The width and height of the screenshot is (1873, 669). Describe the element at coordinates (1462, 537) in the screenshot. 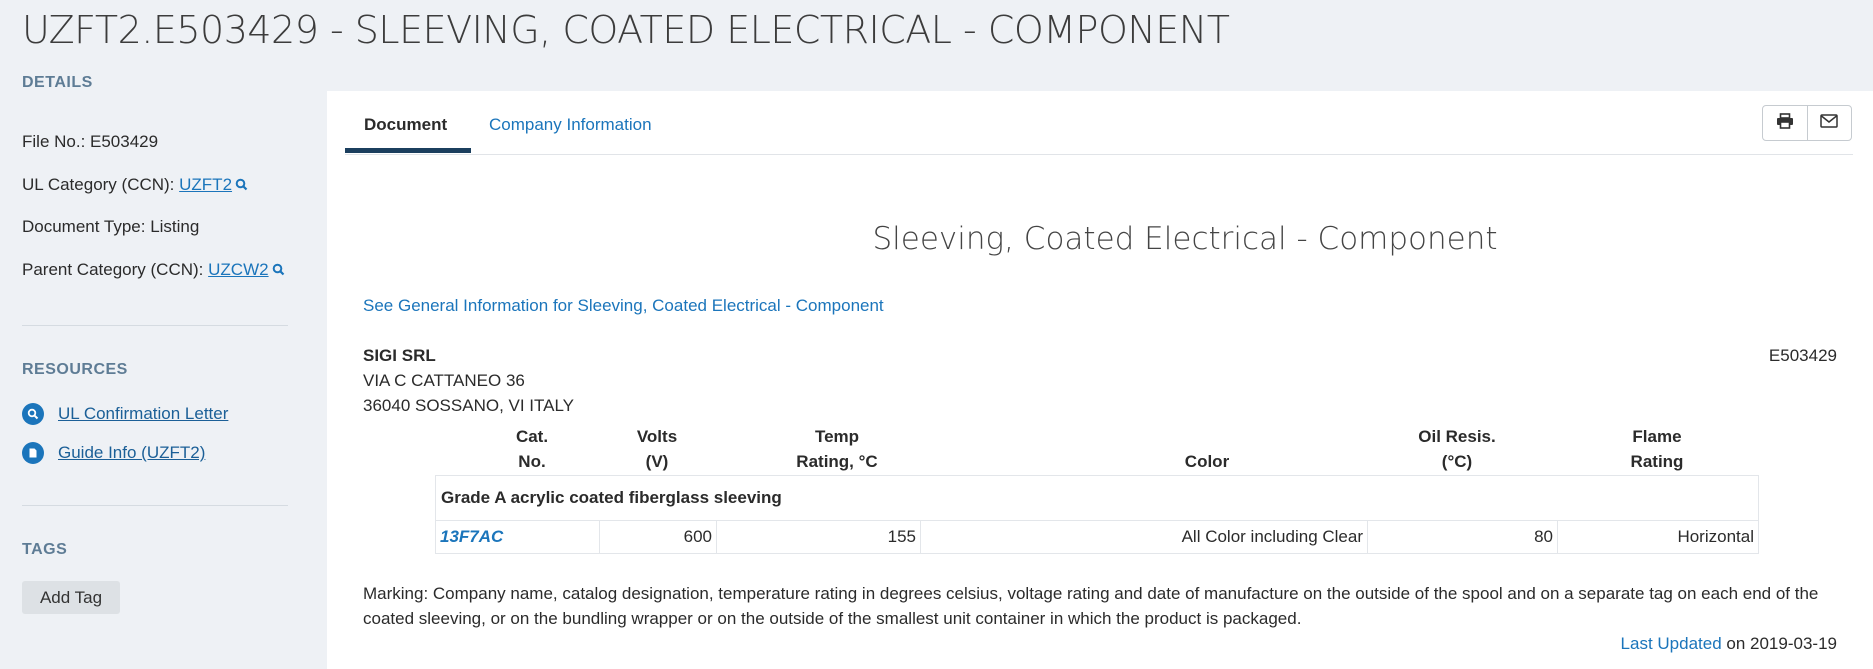

I see `oil-resistance-cell: 80` at that location.